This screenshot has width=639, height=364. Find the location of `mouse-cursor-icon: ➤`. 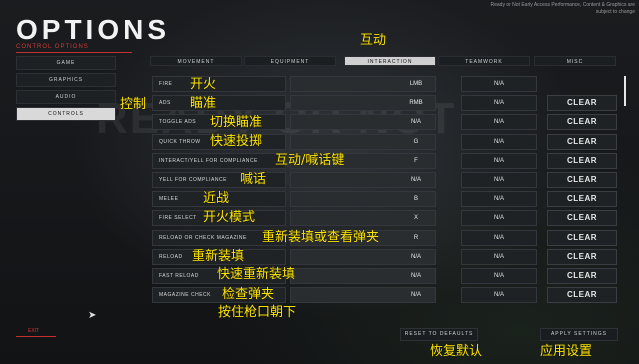

mouse-cursor-icon: ➤ is located at coordinates (92, 315).